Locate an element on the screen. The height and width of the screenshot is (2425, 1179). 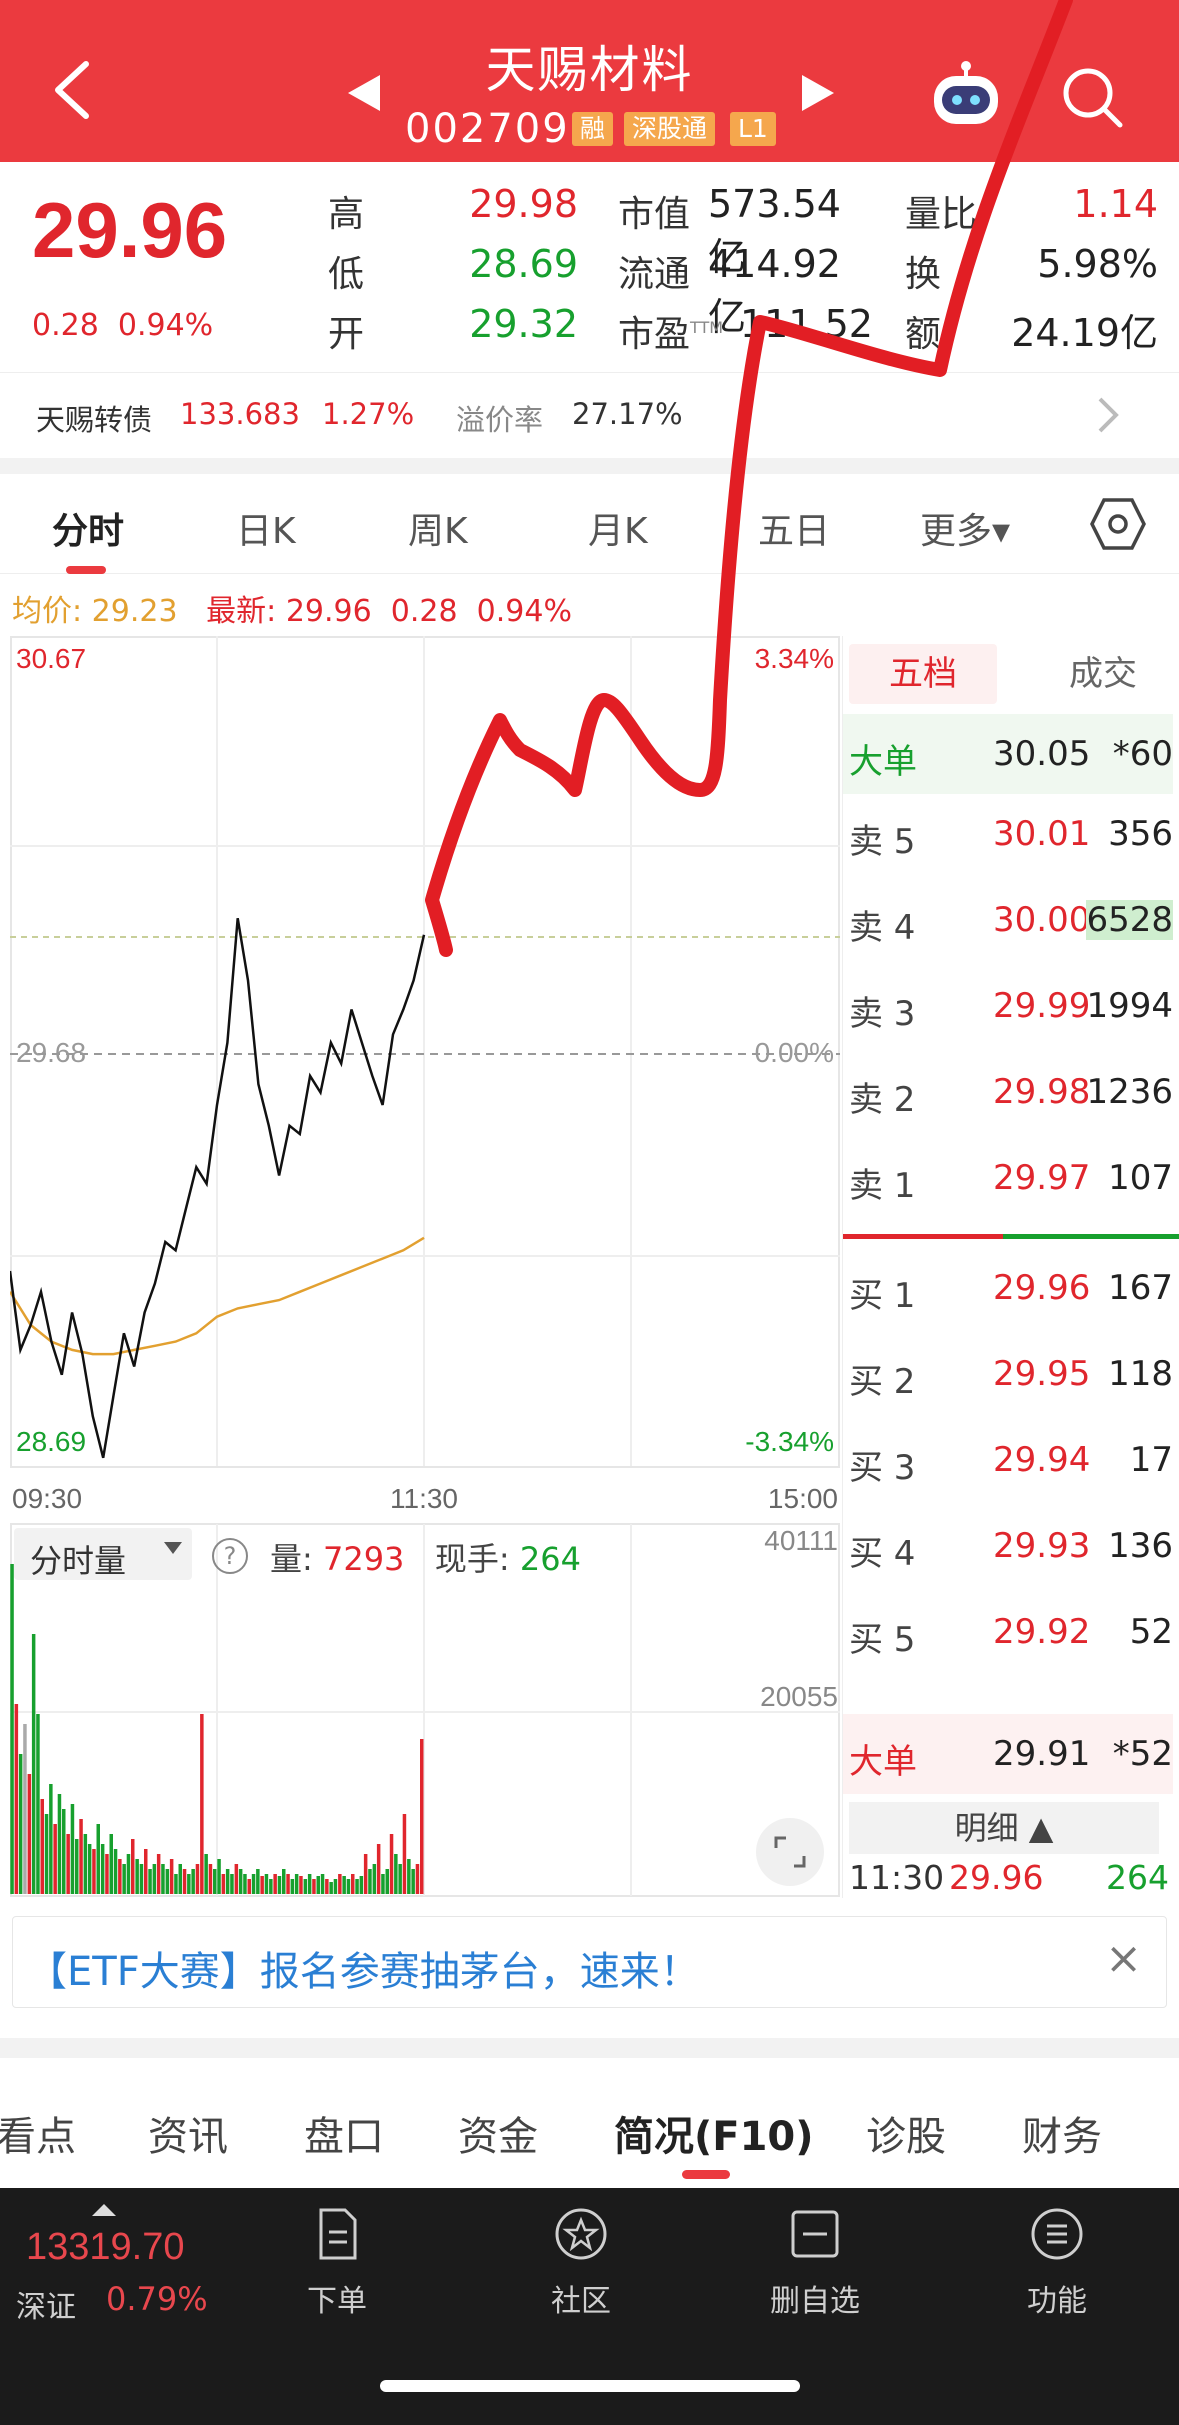
time-tick-end: 15:00 is located at coordinates (803, 1498).